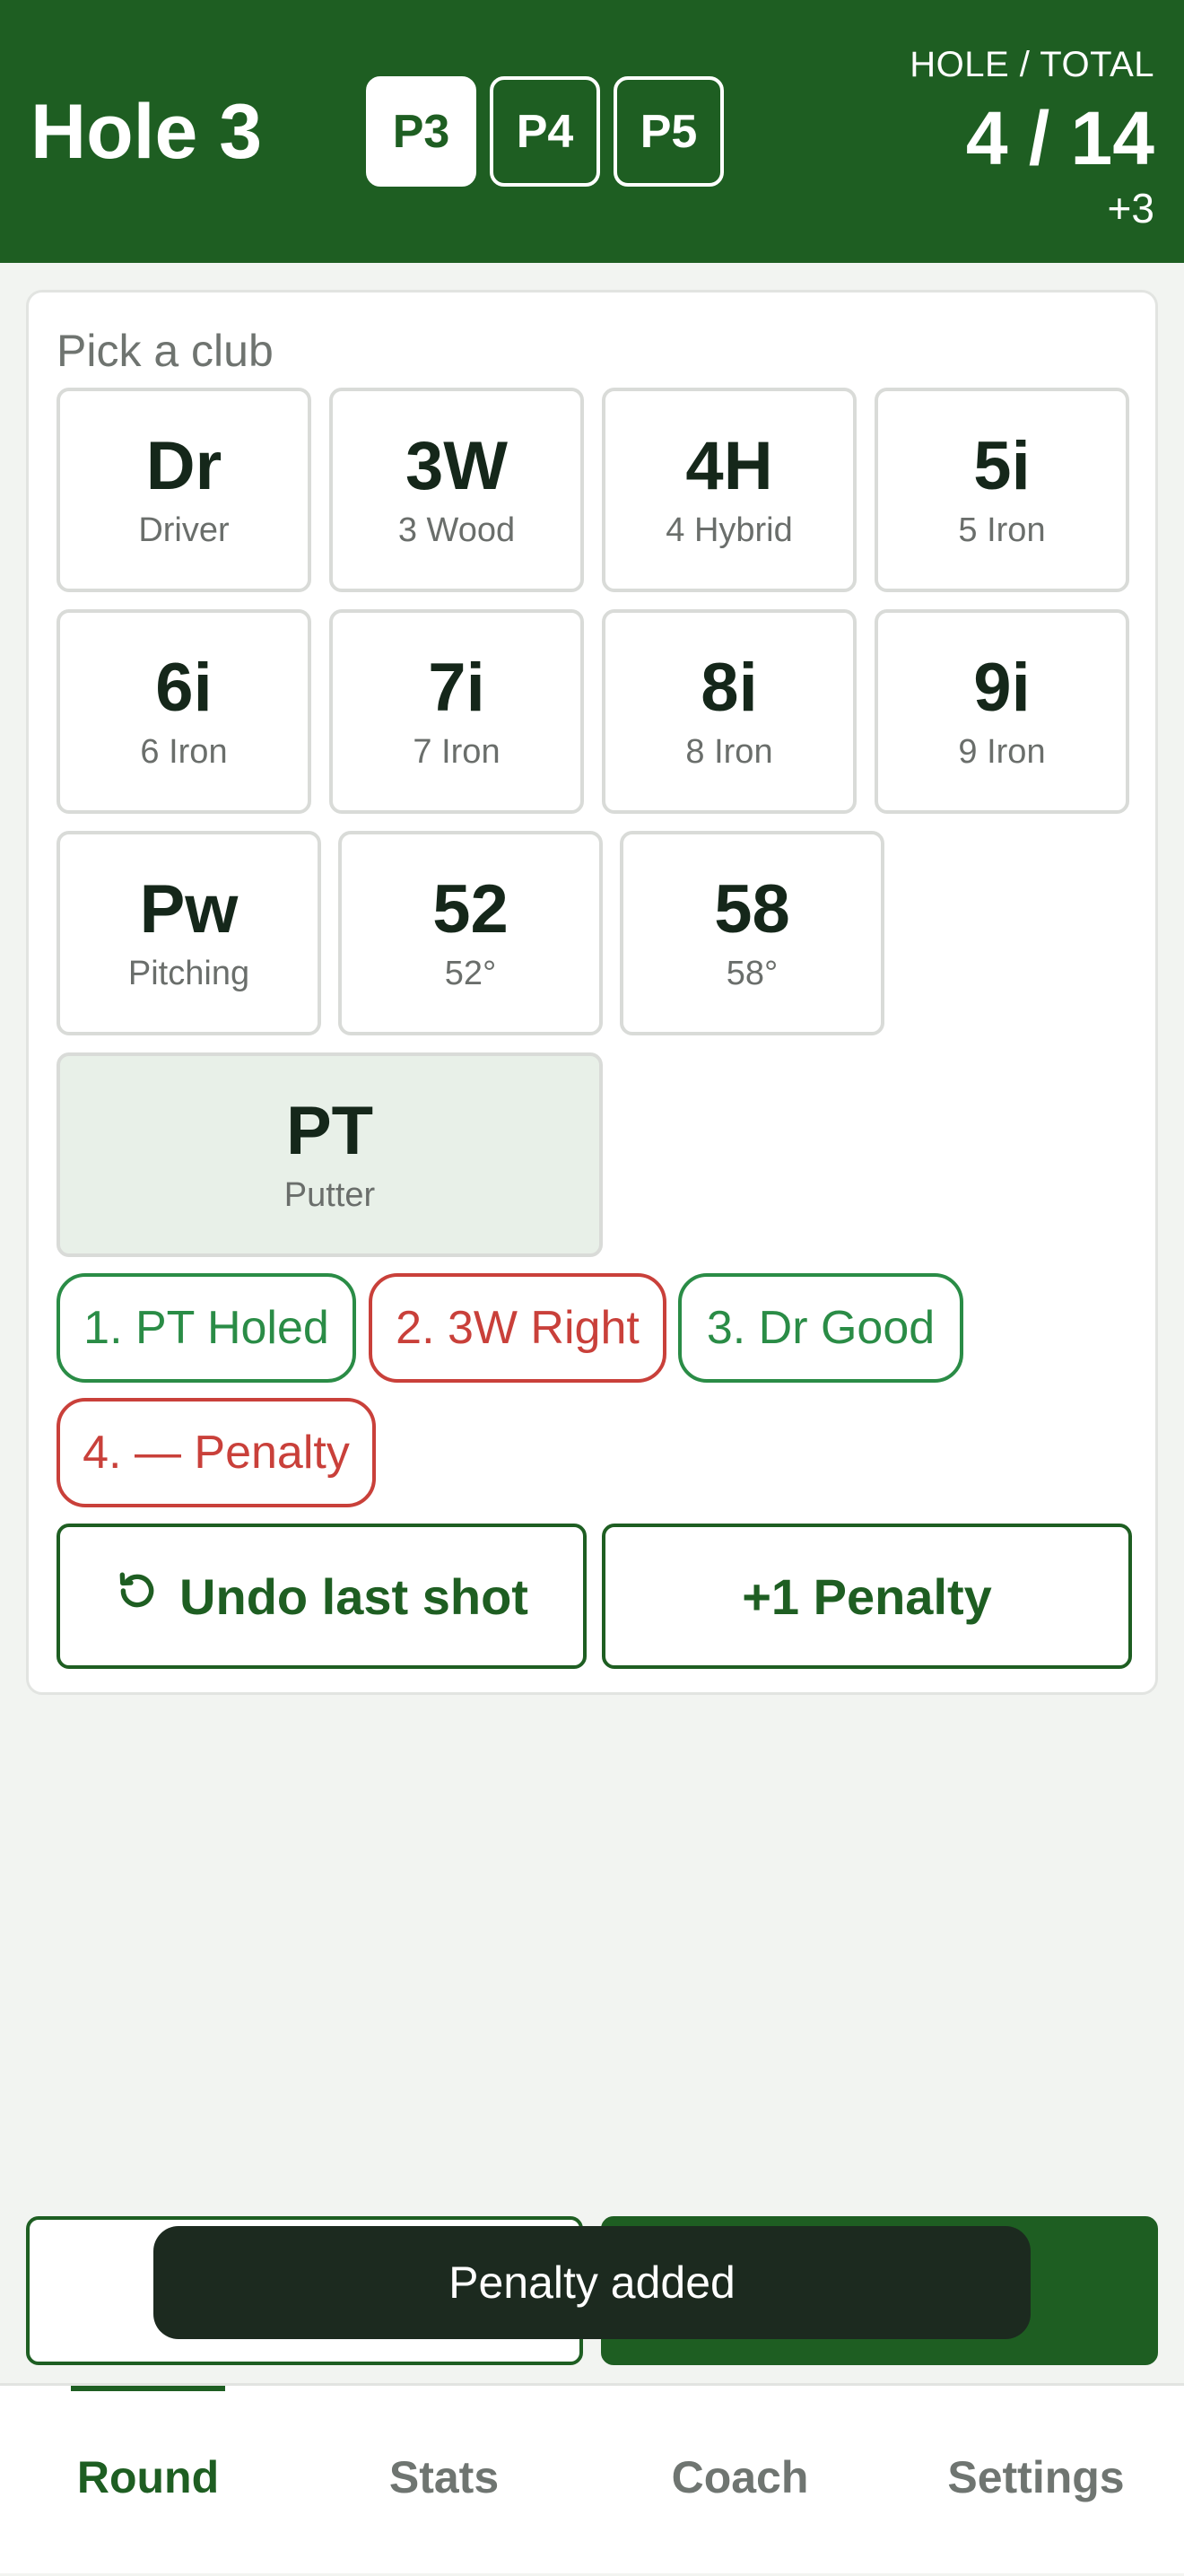  I want to click on club-name: 52°, so click(471, 974).